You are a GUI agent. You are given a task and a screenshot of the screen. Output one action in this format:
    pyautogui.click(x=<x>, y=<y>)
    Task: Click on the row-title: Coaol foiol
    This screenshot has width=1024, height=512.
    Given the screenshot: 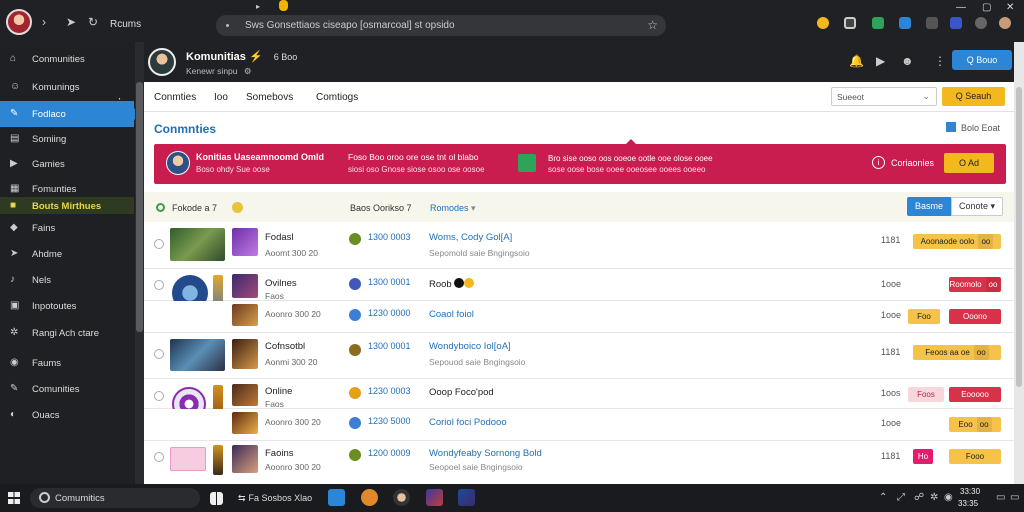 What is the action you would take?
    pyautogui.click(x=451, y=314)
    